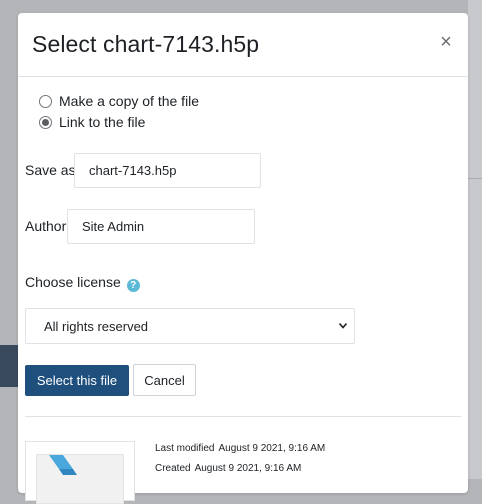 This screenshot has height=504, width=482. What do you see at coordinates (272, 448) in the screenshot?
I see `last-modified-value: August 9 2021, 9:16 AM` at bounding box center [272, 448].